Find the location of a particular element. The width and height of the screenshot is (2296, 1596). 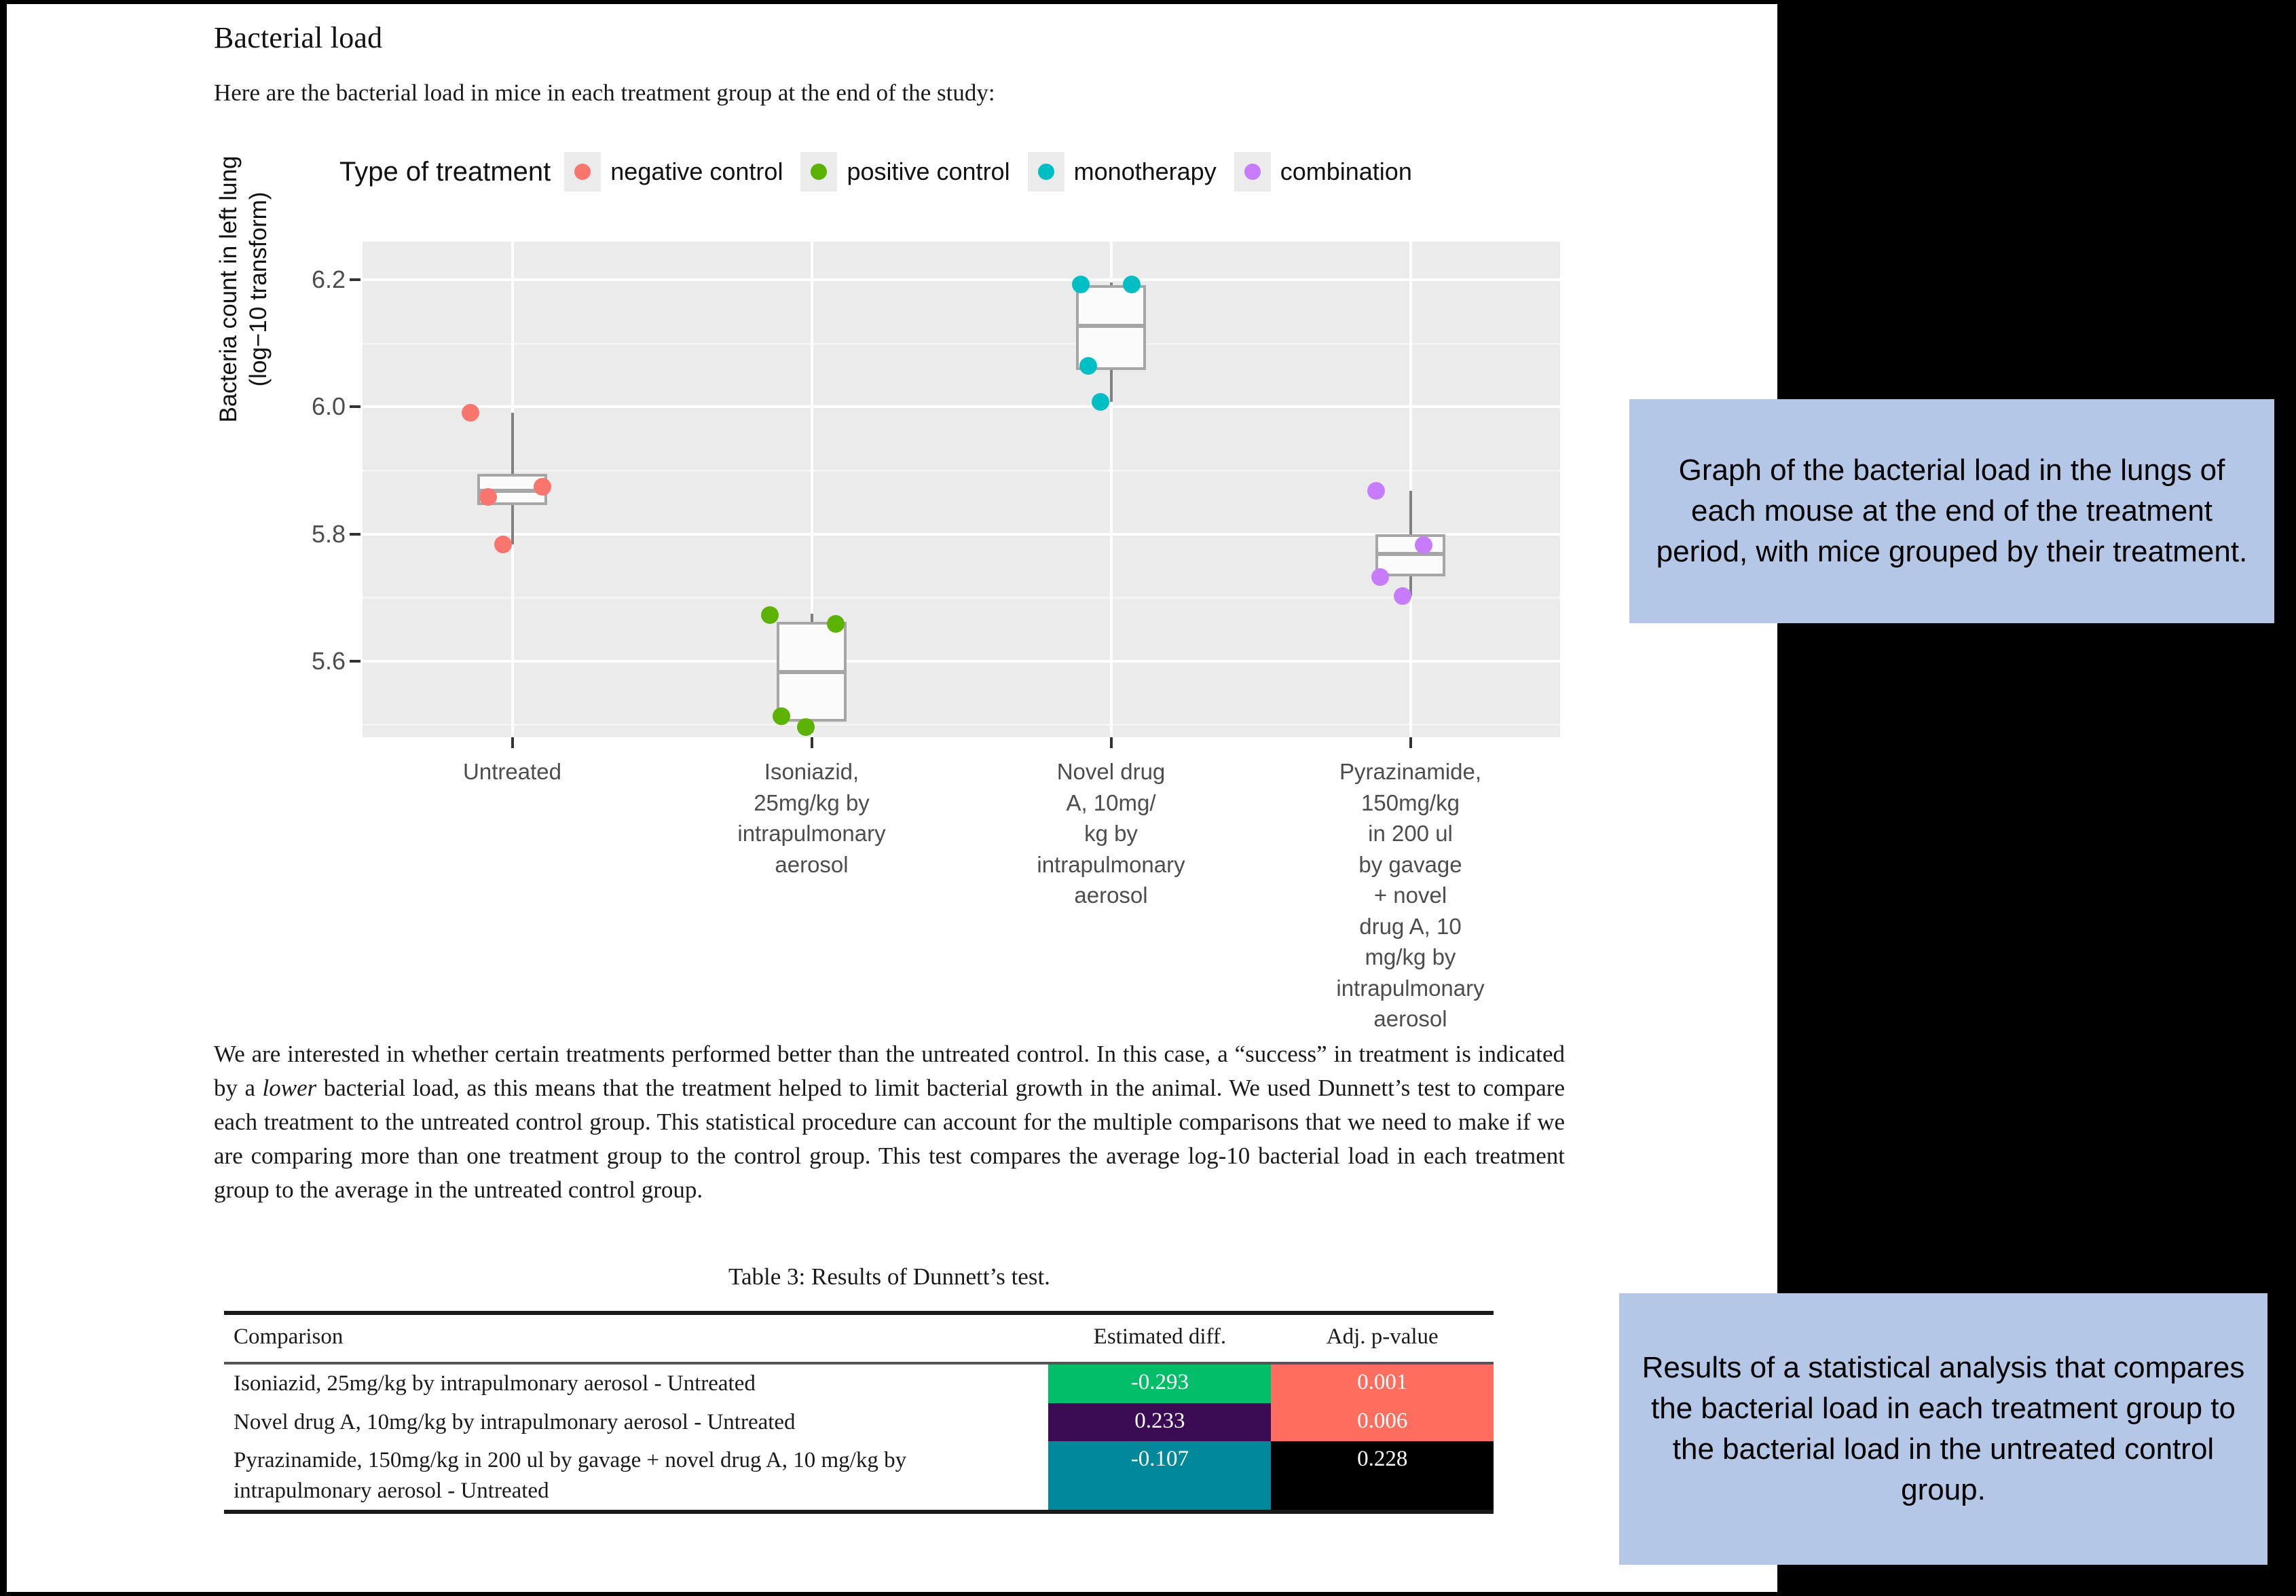

y-tick-label: 6.0 is located at coordinates (328, 406).